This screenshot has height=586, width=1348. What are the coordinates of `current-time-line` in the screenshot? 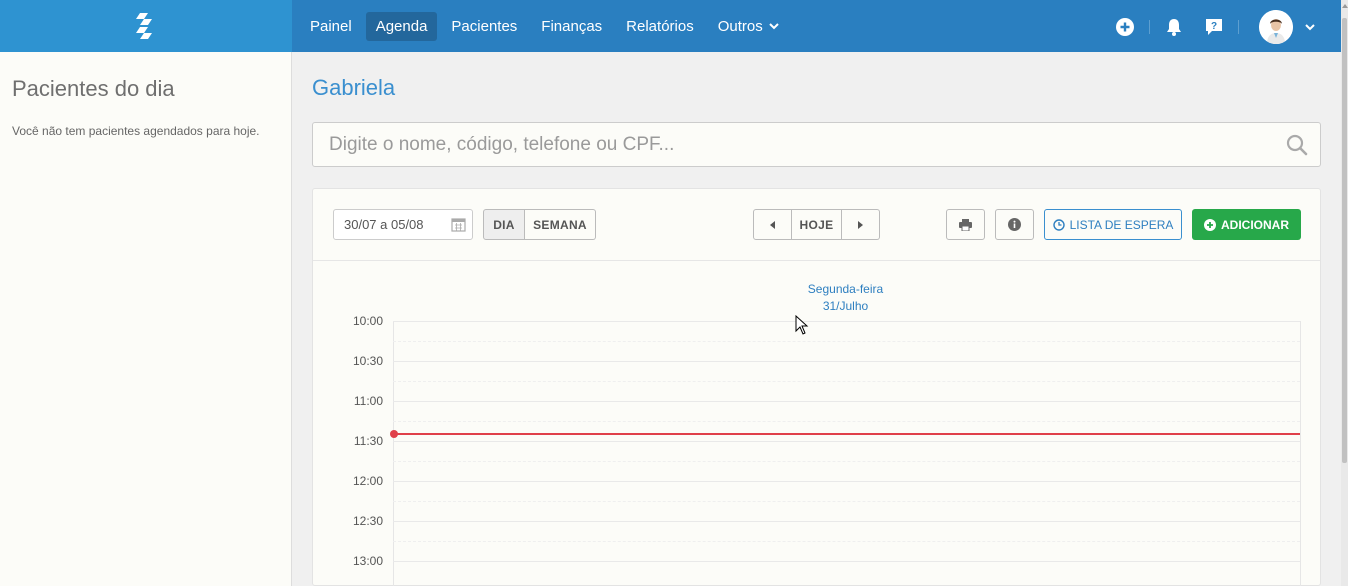 It's located at (846, 434).